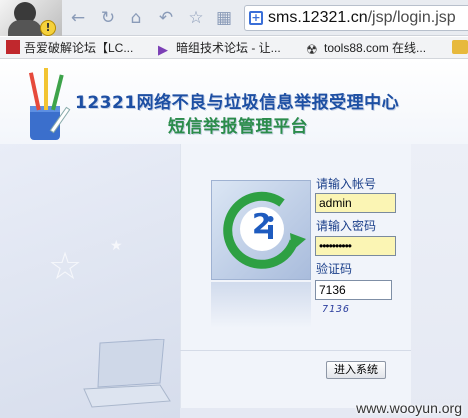 This screenshot has width=468, height=418. What do you see at coordinates (256, 18) in the screenshot?
I see `page-info-icon: +` at bounding box center [256, 18].